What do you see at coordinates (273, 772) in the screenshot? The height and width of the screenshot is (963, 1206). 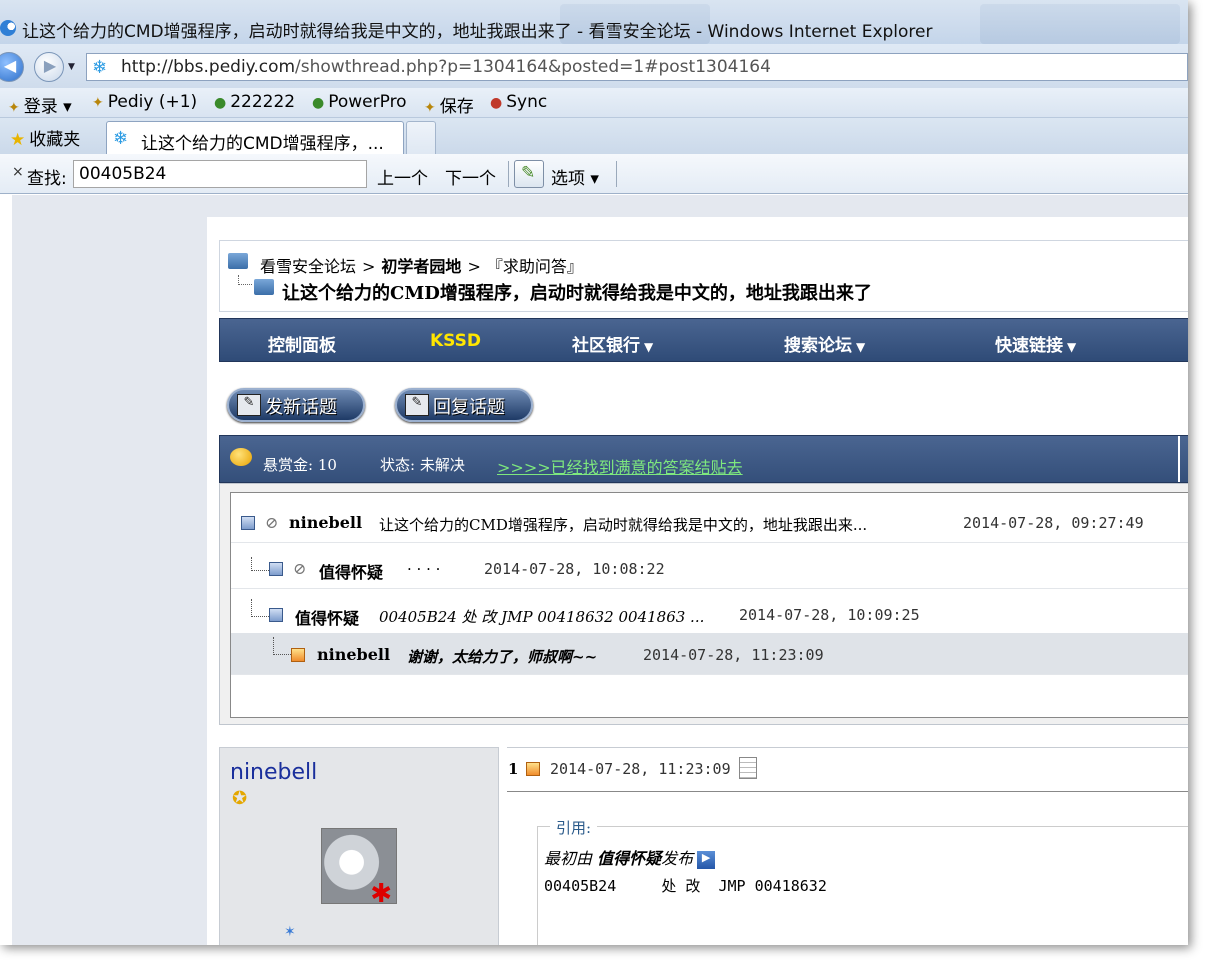 I see `poster-name: ninebell` at bounding box center [273, 772].